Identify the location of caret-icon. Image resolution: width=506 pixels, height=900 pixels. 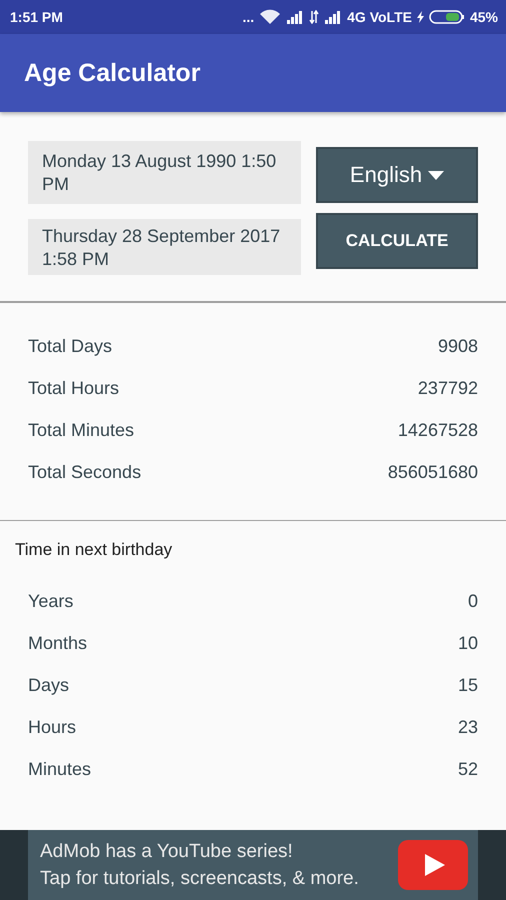
(436, 175).